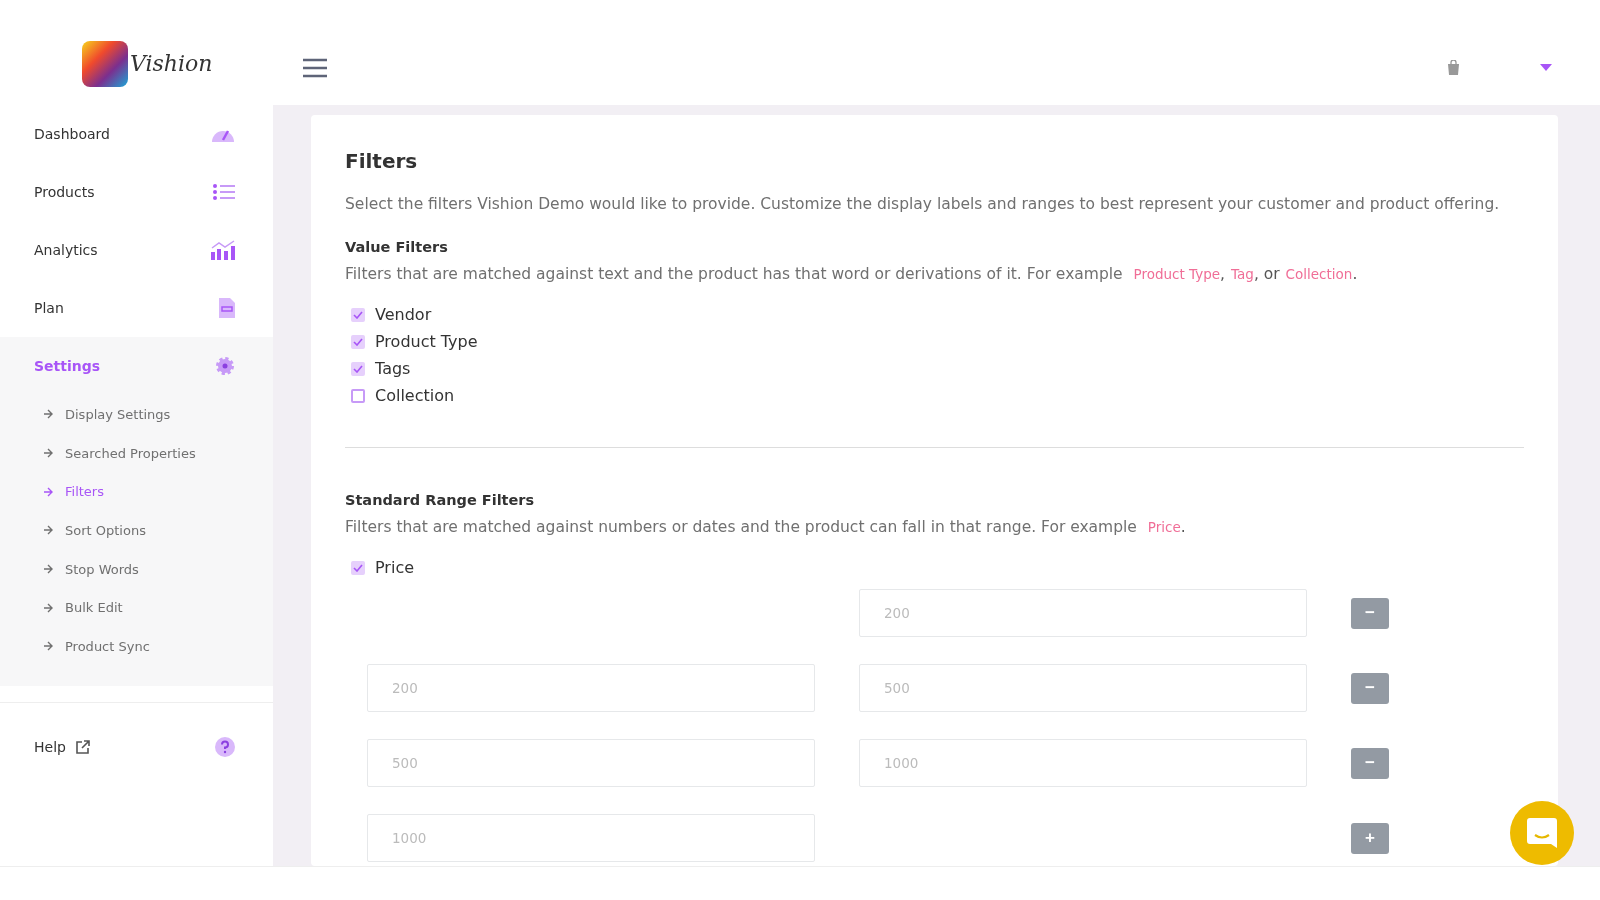 The image size is (1600, 900). What do you see at coordinates (426, 341) in the screenshot?
I see `checkbox-label: Product Type` at bounding box center [426, 341].